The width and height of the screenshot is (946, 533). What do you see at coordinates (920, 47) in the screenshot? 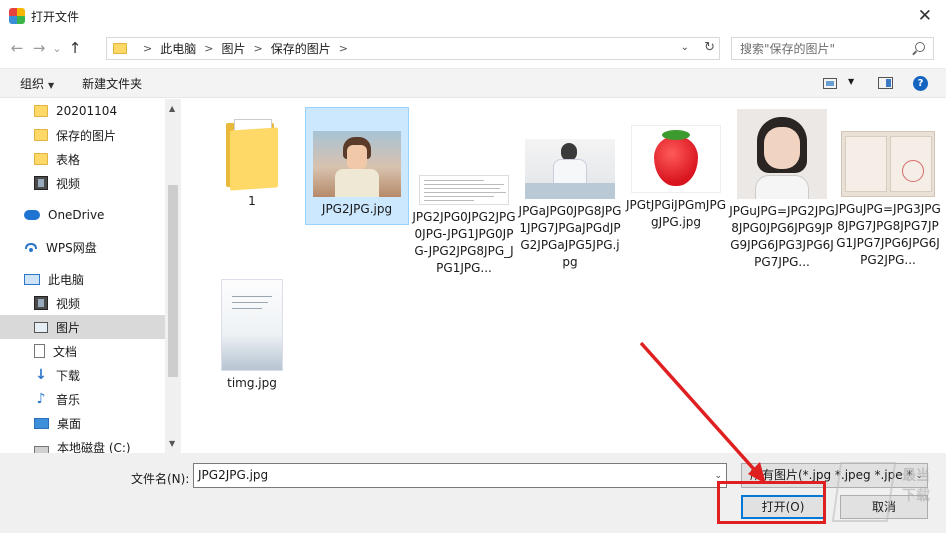
I see `search-icon` at bounding box center [920, 47].